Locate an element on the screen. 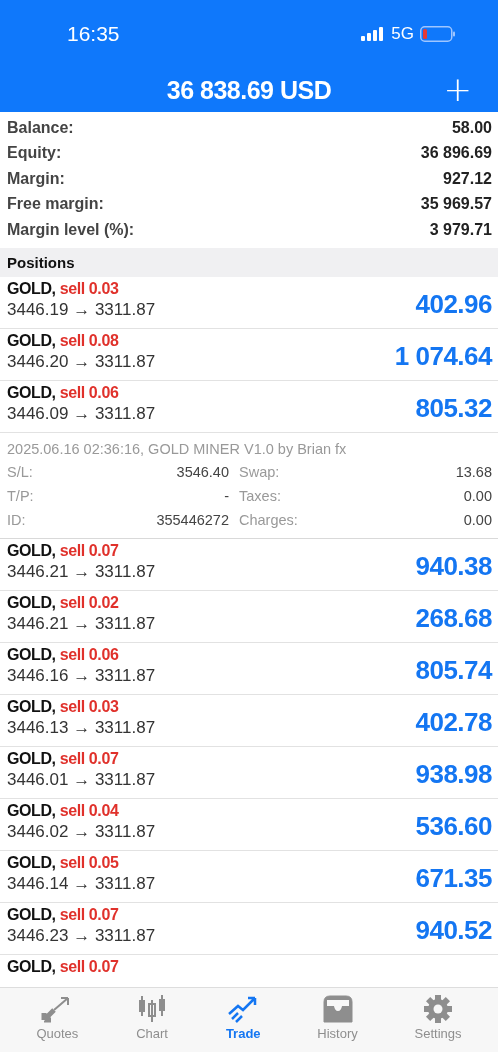  profit-value: 402.96 is located at coordinates (453, 304).